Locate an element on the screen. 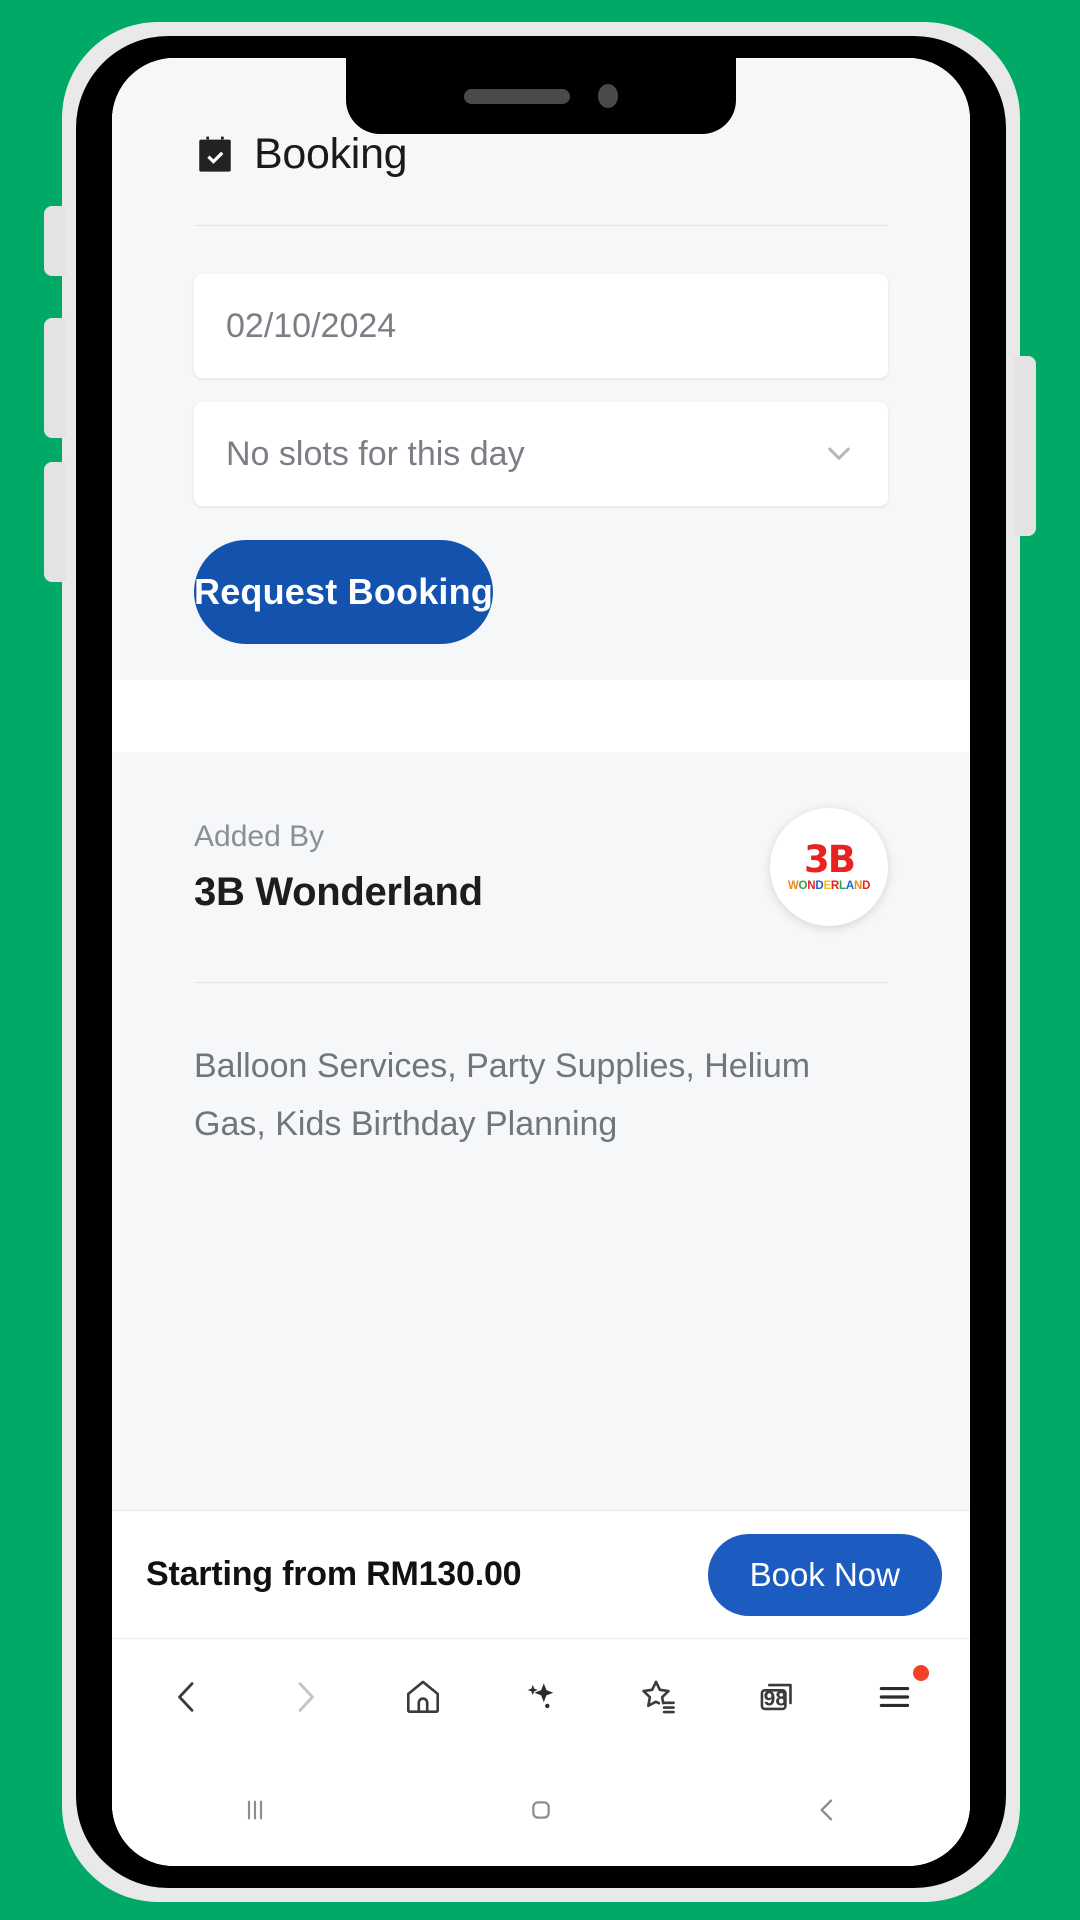  volume-down-button is located at coordinates (55, 522).